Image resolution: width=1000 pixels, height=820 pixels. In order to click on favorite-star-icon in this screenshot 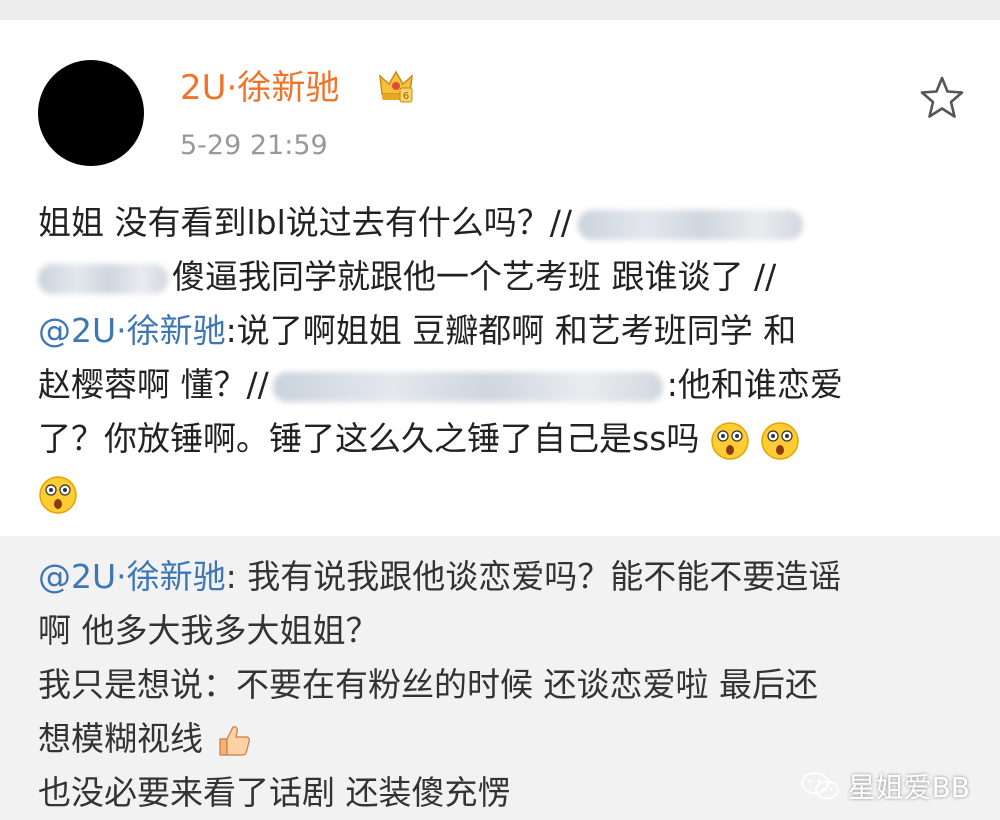, I will do `click(942, 98)`.